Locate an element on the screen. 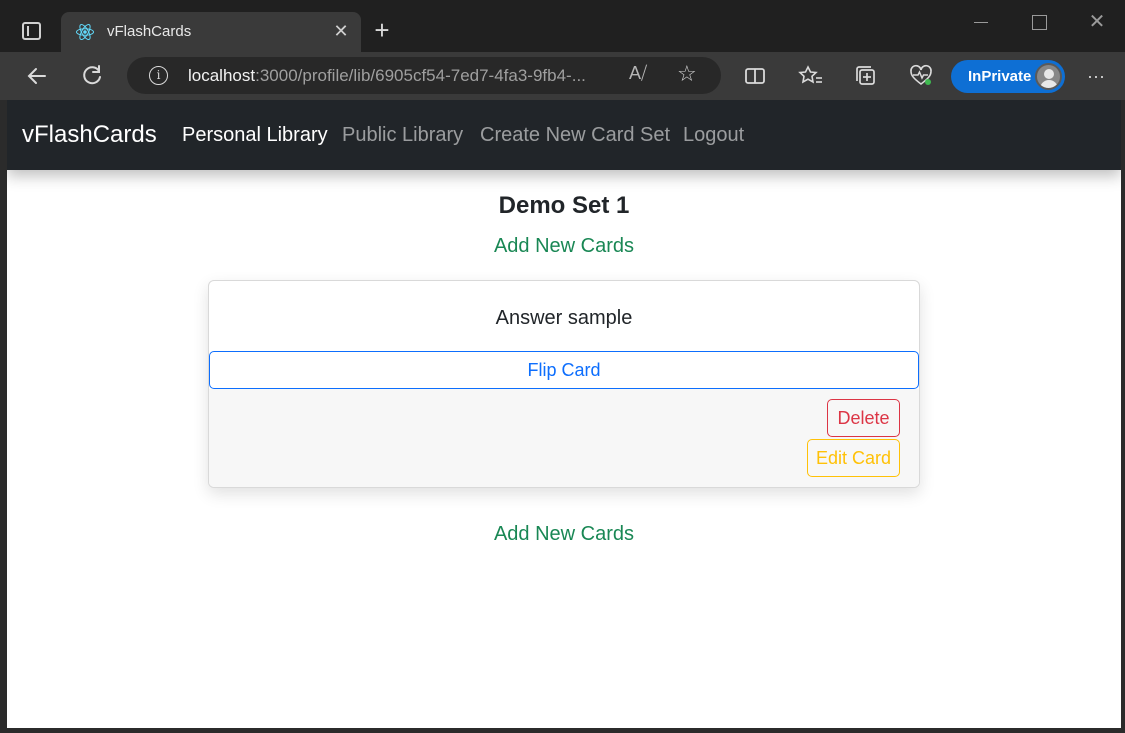  inprivate-label: InPrivate is located at coordinates (1000, 76).